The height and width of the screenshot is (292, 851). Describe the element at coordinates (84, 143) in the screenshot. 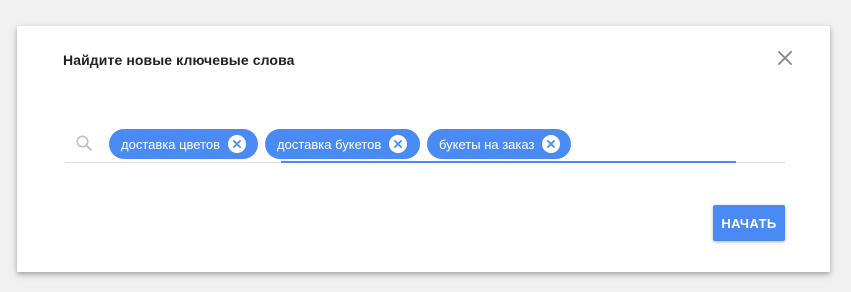

I see `search-icon` at that location.